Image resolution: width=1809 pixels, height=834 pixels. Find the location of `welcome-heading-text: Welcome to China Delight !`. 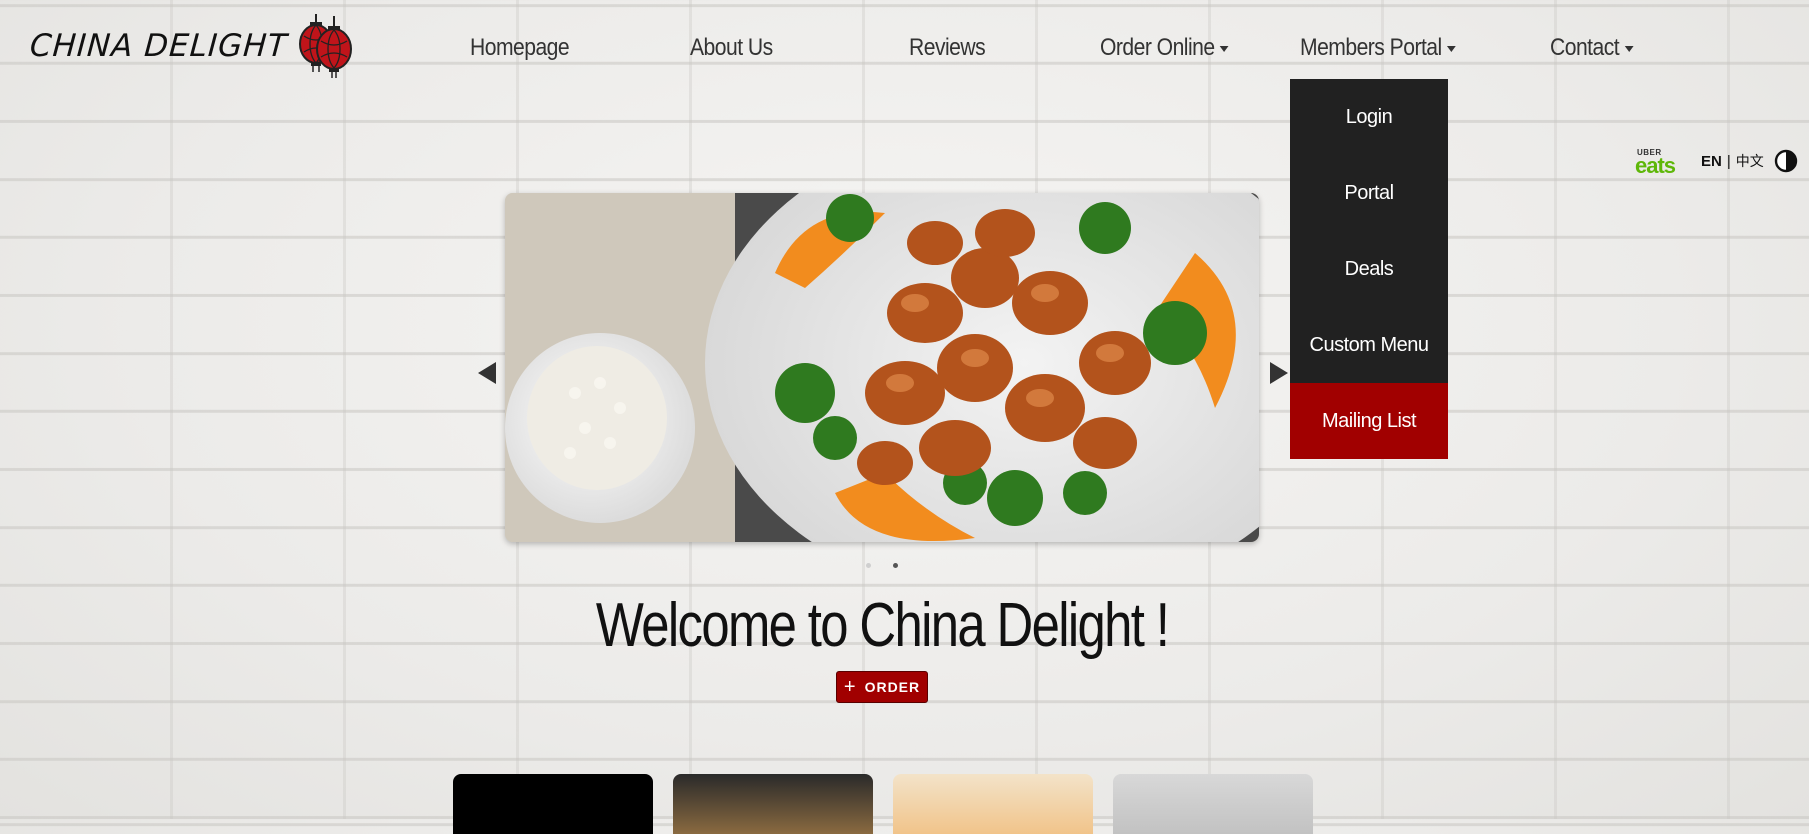

welcome-heading-text: Welcome to China Delight ! is located at coordinates (883, 625).